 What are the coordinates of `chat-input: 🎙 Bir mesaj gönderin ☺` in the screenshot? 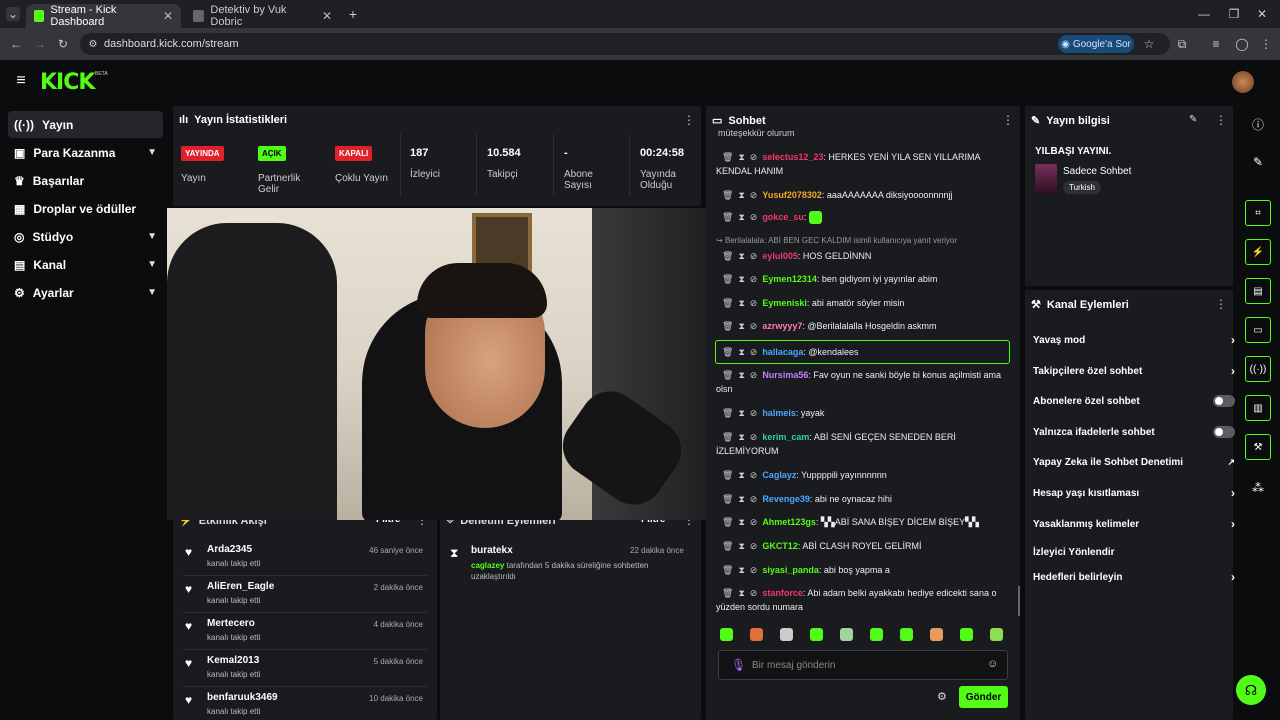 It's located at (863, 665).